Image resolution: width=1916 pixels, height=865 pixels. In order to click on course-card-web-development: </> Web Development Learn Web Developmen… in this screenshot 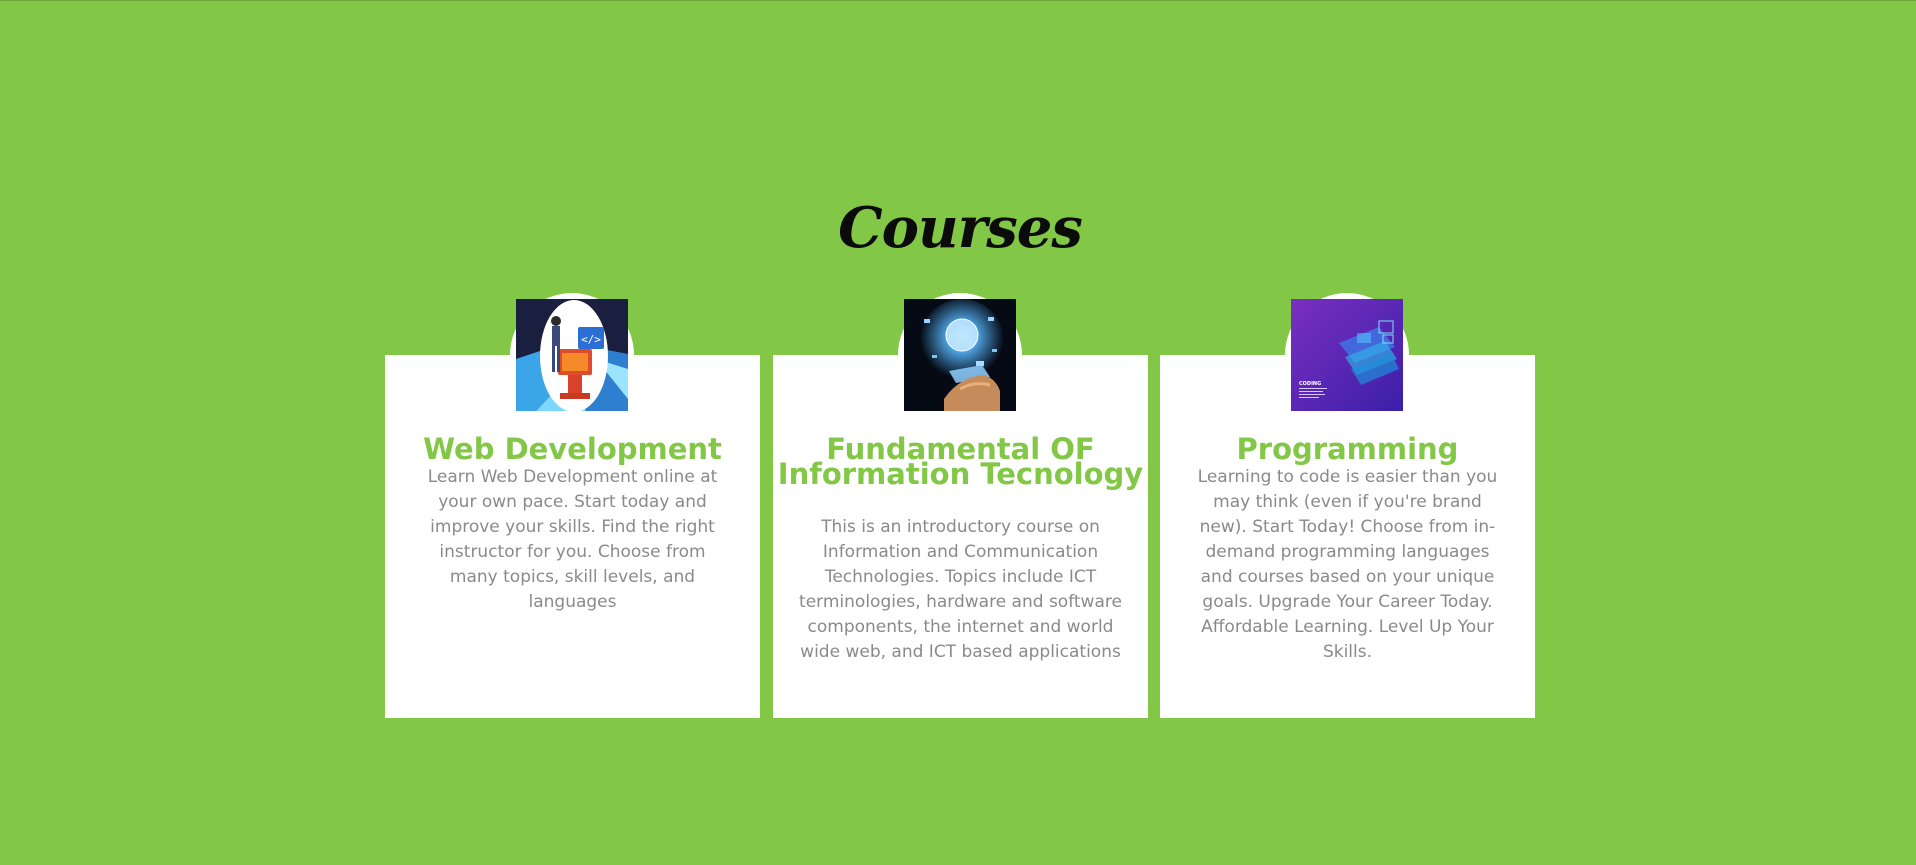, I will do `click(572, 505)`.